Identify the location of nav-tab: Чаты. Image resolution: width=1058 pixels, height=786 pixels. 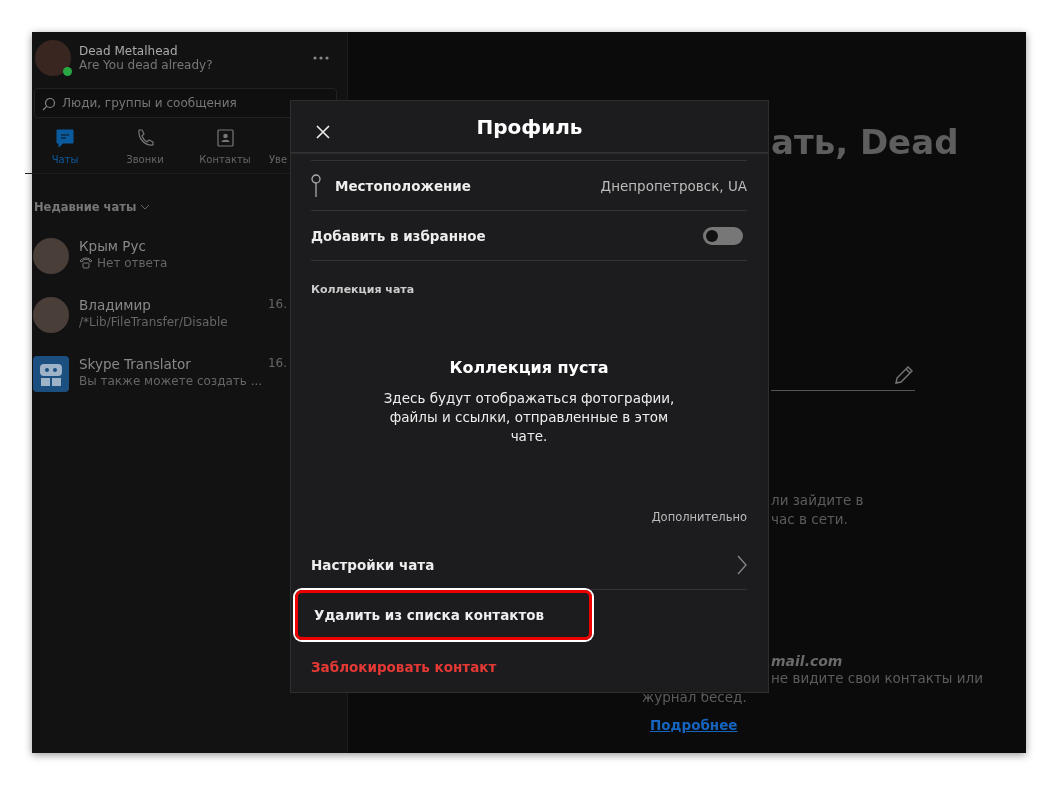
(65, 146).